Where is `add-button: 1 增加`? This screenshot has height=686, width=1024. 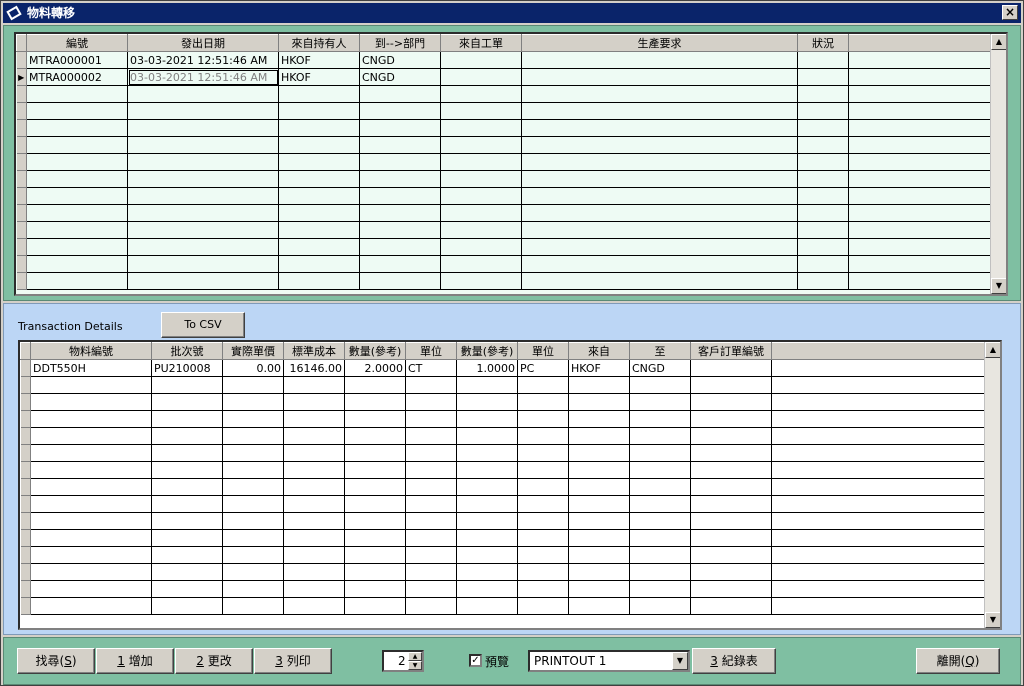
add-button: 1 增加 is located at coordinates (135, 661).